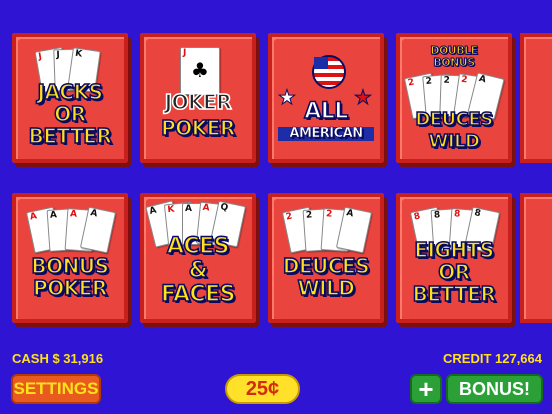 The width and height of the screenshot is (552, 414). I want to click on game-tile-joker-poker: J ♣ JOKER POKER, so click(198, 98).